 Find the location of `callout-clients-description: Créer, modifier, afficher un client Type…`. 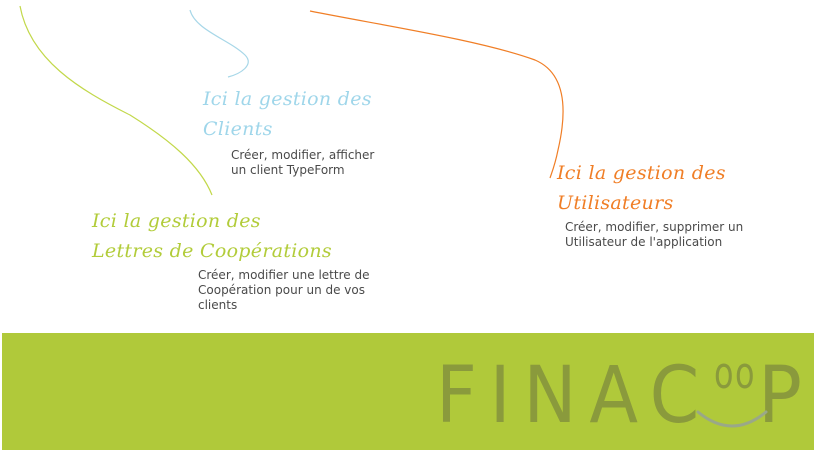

callout-clients-description: Créer, modifier, afficher un client Type… is located at coordinates (303, 162).